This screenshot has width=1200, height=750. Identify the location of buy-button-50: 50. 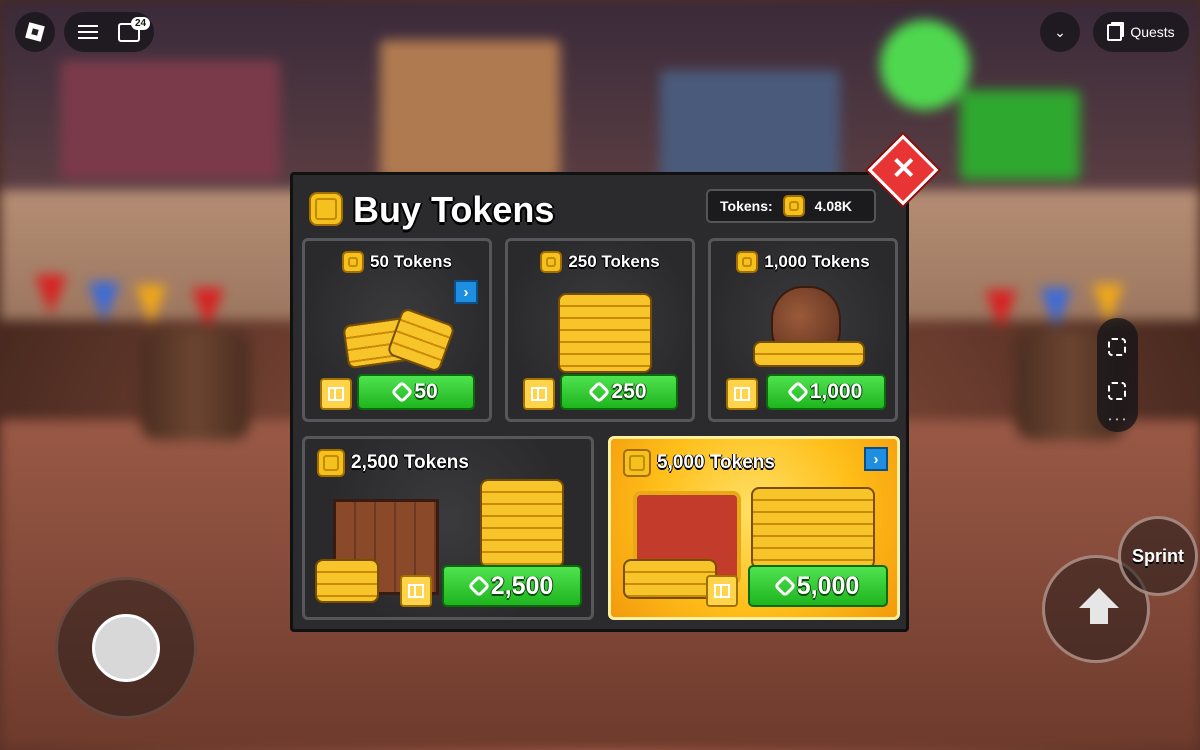
(416, 392).